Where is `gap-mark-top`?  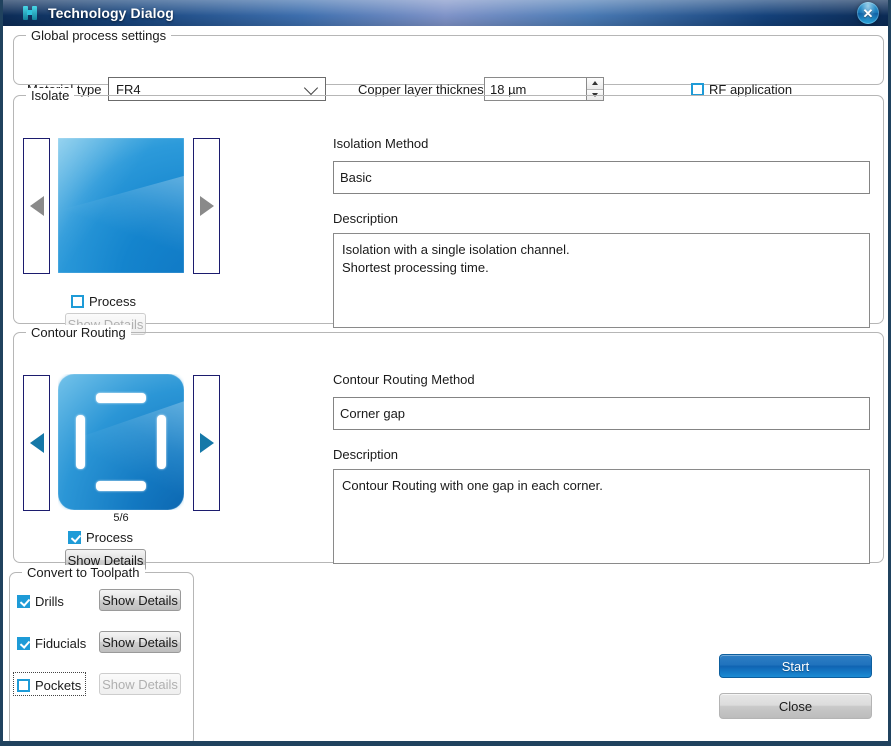
gap-mark-top is located at coordinates (121, 398).